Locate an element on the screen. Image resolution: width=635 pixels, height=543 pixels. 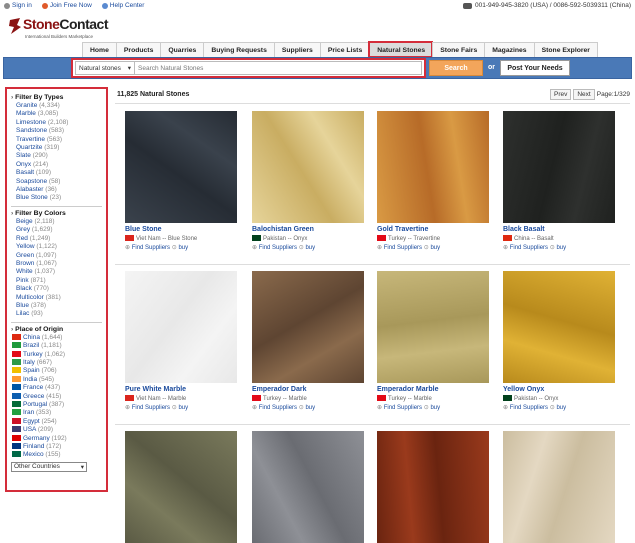
origin-iran: Iran (353) is located at coordinates (56, 413).